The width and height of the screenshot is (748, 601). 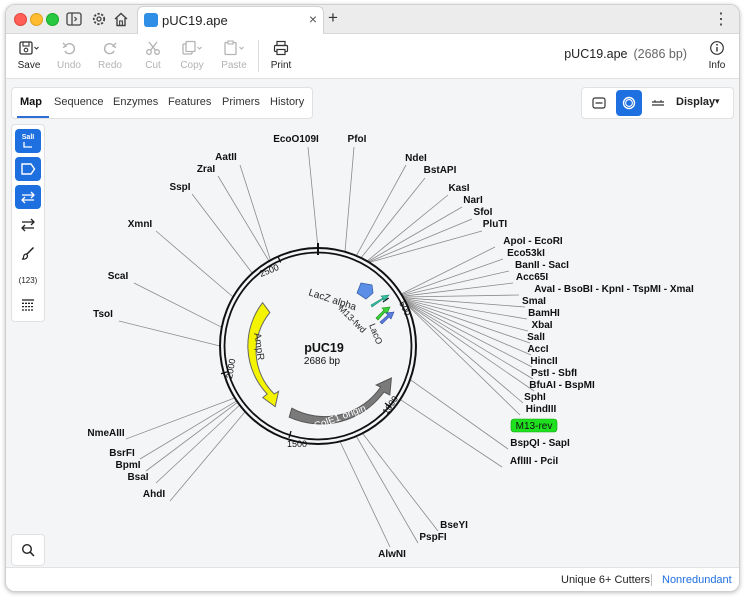 I want to click on enzyme-site-label: XmnI, so click(x=140, y=224).